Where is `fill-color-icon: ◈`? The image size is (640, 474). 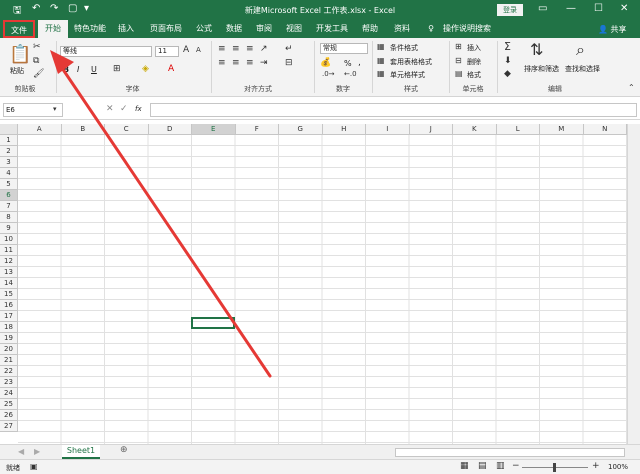 fill-color-icon: ◈ is located at coordinates (145, 69).